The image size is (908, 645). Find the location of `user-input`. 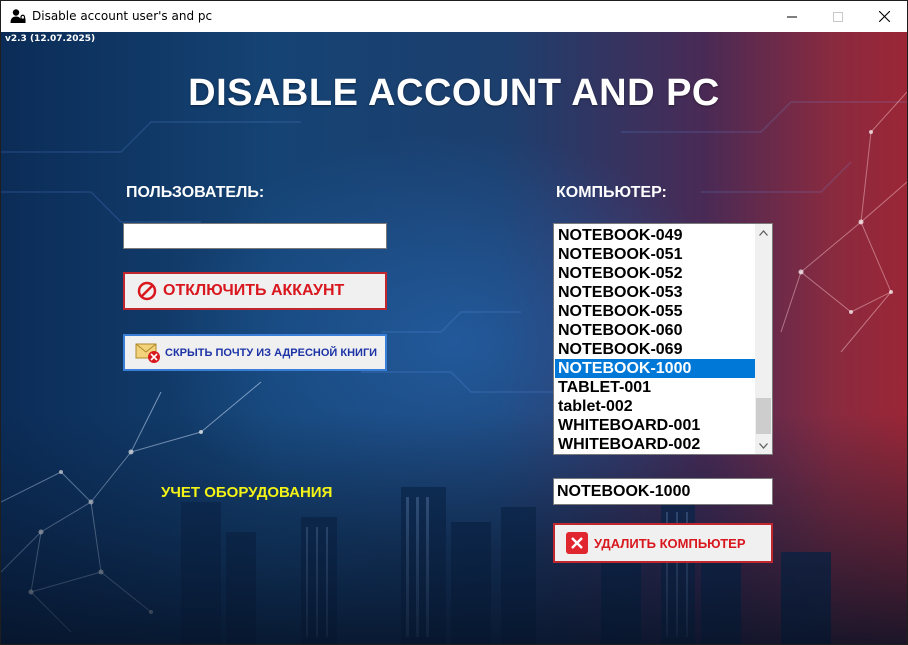

user-input is located at coordinates (255, 236).